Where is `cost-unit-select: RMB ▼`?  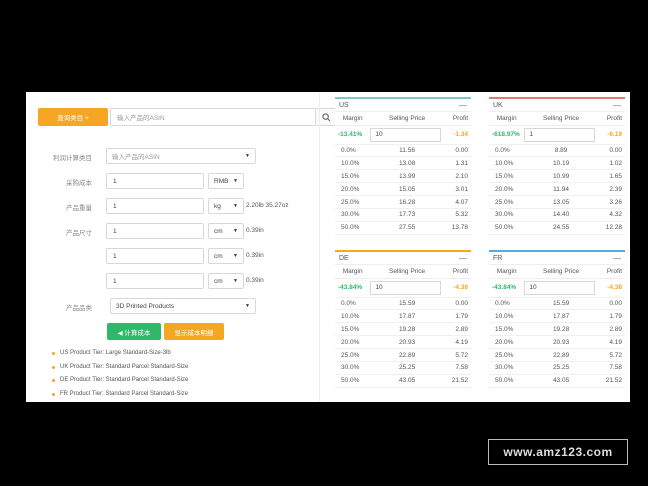 cost-unit-select: RMB ▼ is located at coordinates (226, 181).